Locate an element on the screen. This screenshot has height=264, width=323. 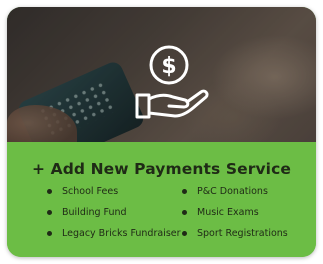
list-item: Music Exams is located at coordinates (235, 216).